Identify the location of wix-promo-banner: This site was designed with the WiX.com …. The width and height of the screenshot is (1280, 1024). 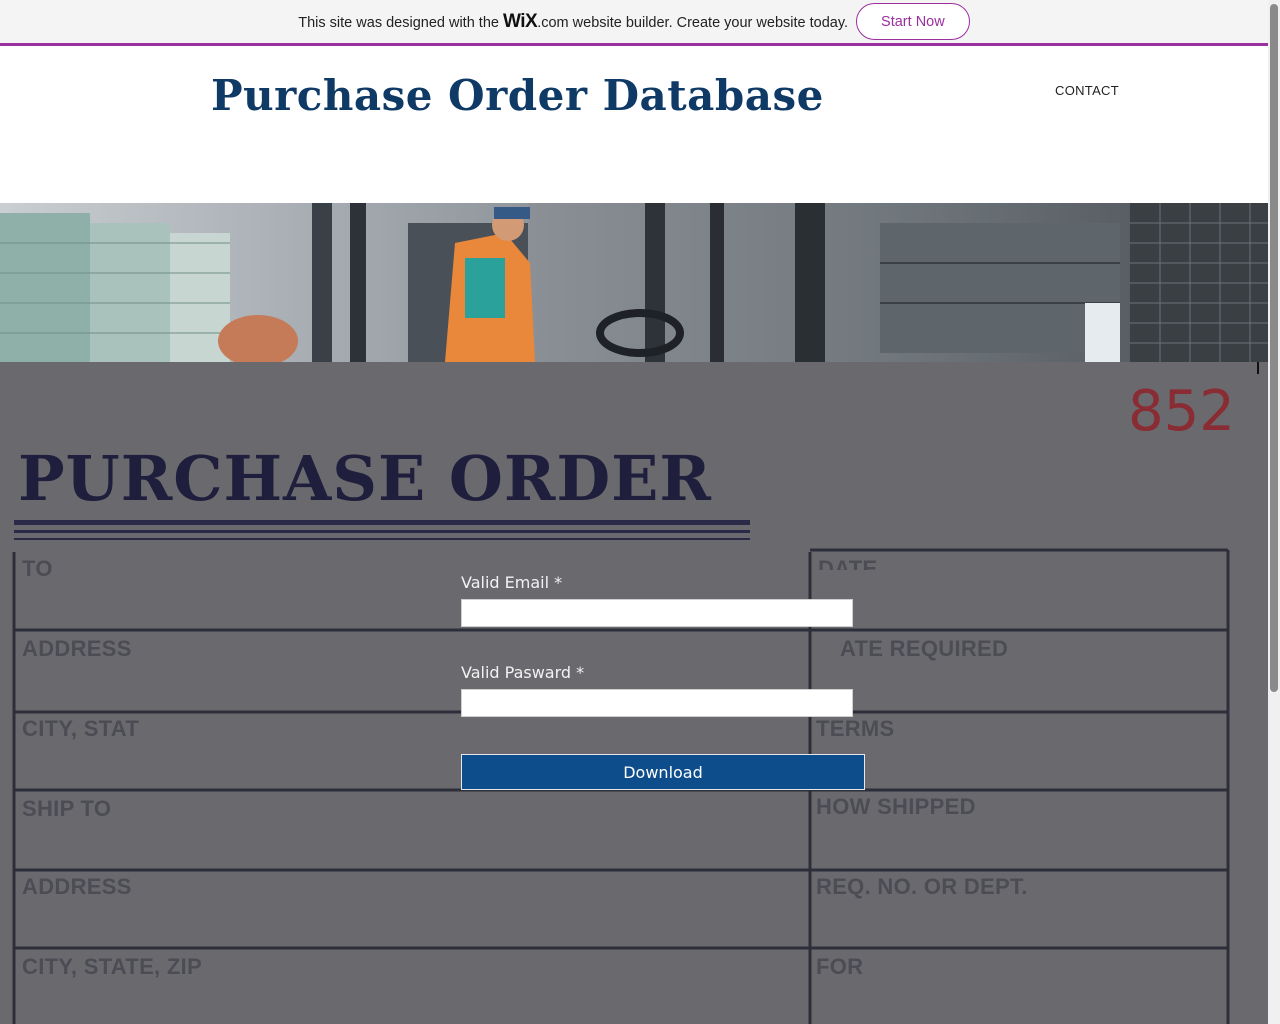
(634, 23).